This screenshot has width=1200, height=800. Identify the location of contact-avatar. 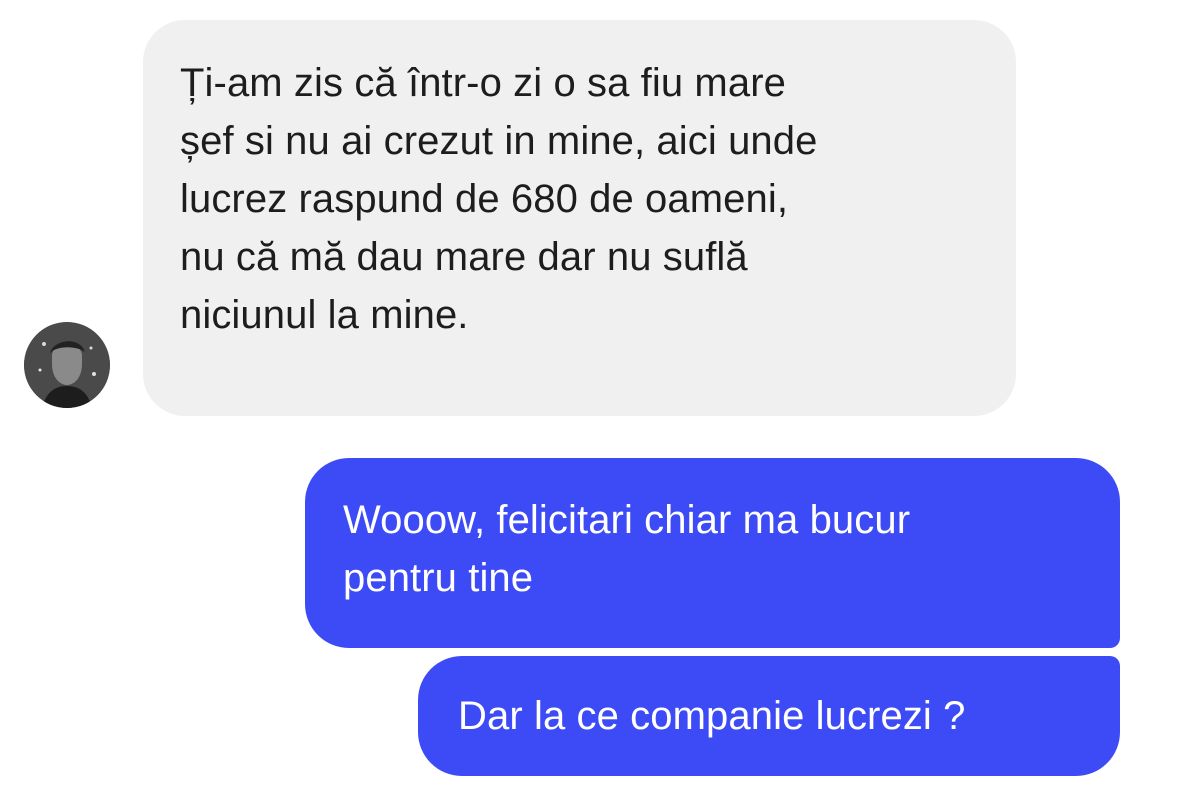
(67, 365).